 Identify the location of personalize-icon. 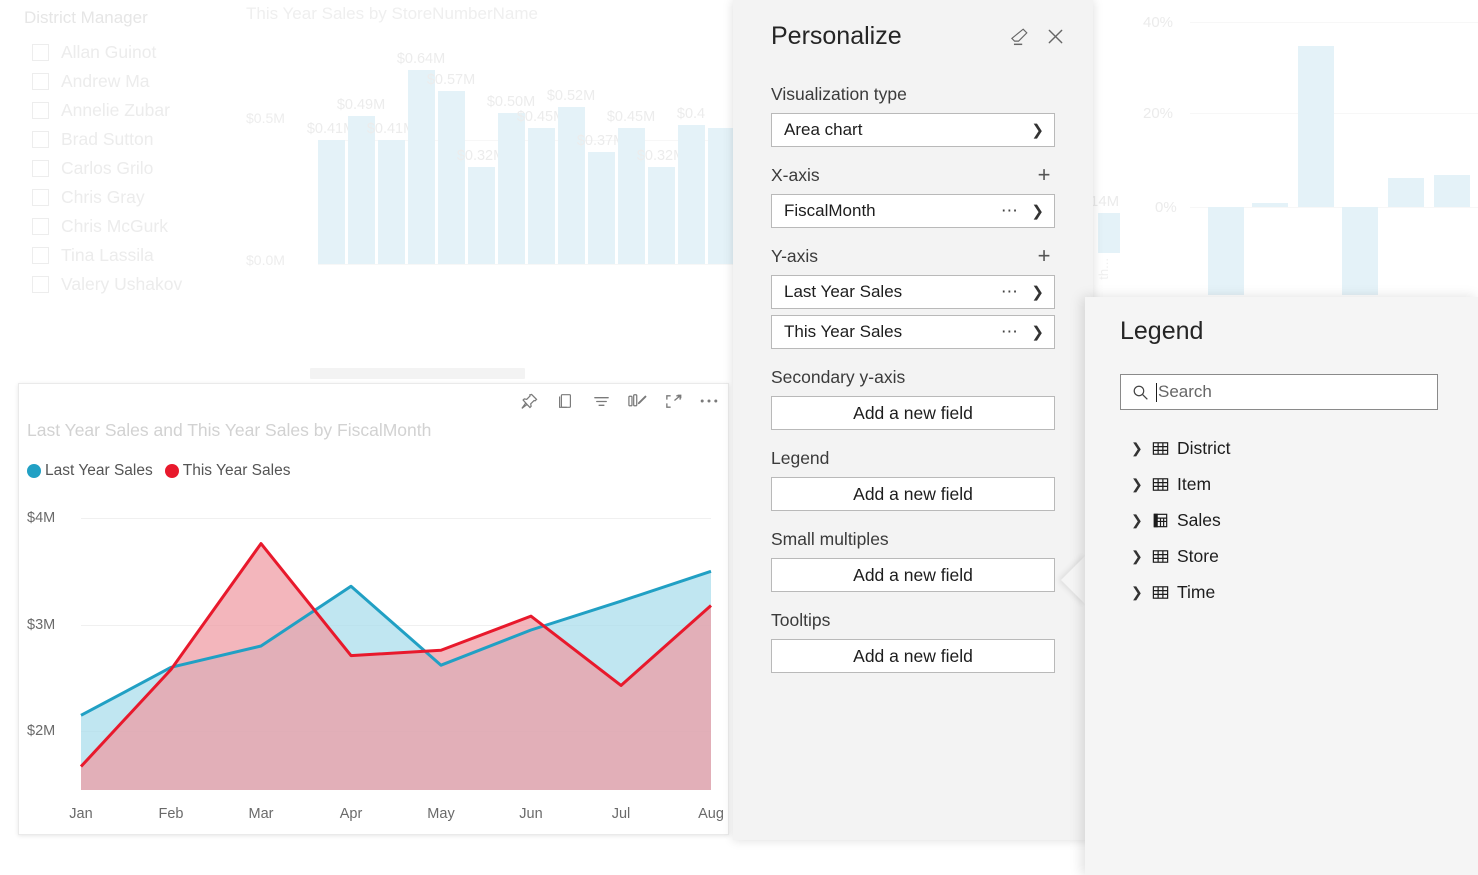
(637, 401).